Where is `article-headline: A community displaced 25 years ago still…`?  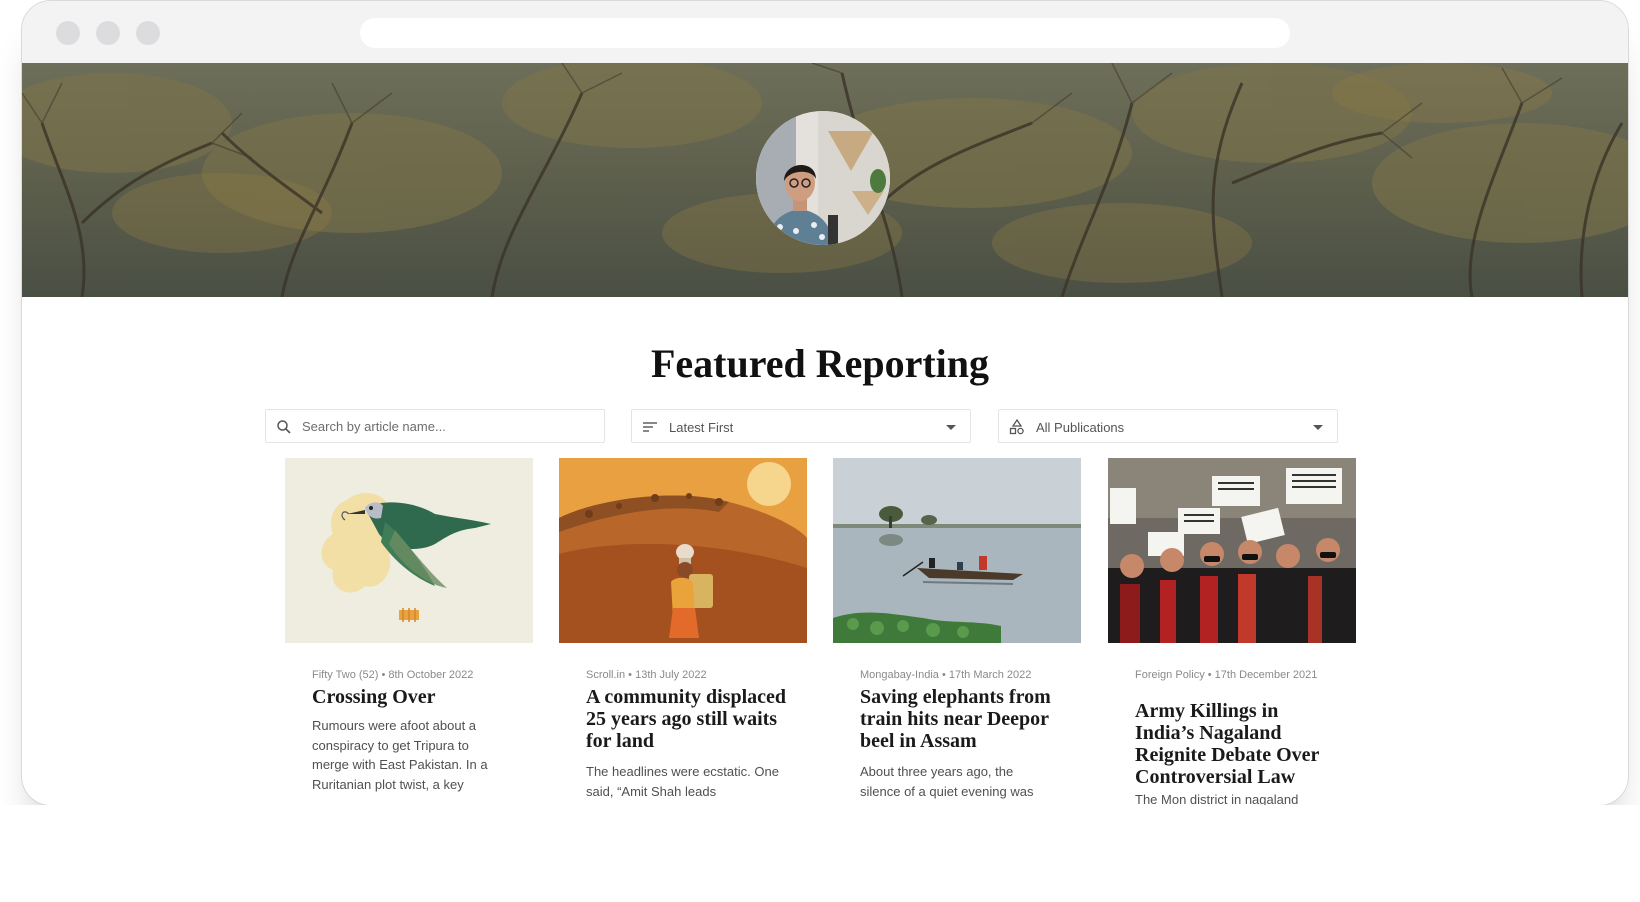 article-headline: A community displaced 25 years ago still… is located at coordinates (688, 719).